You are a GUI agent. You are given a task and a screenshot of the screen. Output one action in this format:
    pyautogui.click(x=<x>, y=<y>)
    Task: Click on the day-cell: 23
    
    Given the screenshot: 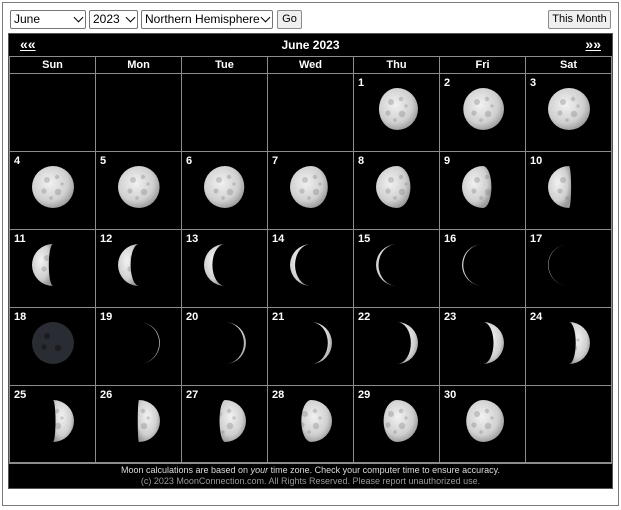 What is the action you would take?
    pyautogui.click(x=482, y=346)
    